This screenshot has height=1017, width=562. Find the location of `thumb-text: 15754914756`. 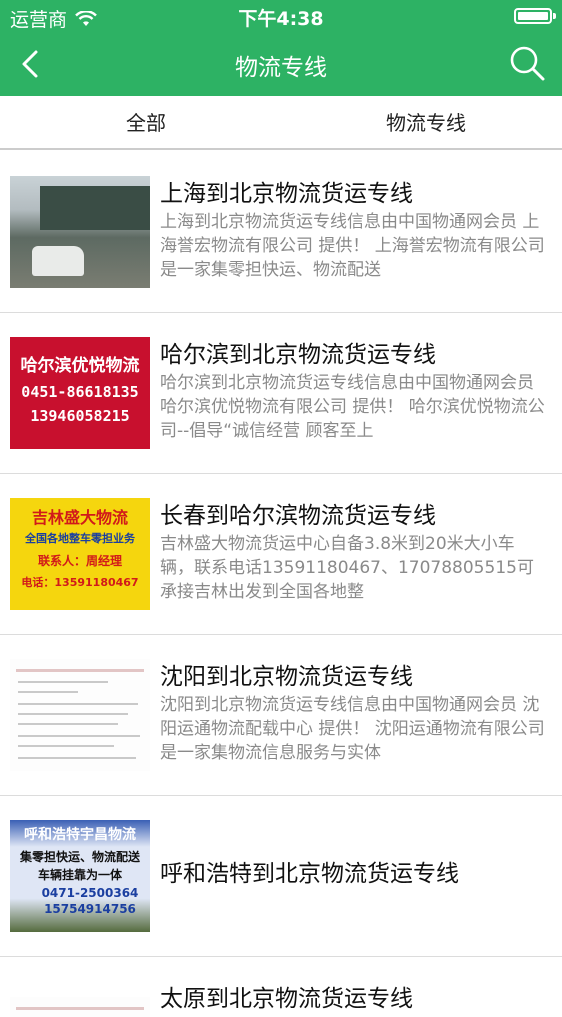

thumb-text: 15754914756 is located at coordinates (90, 909).